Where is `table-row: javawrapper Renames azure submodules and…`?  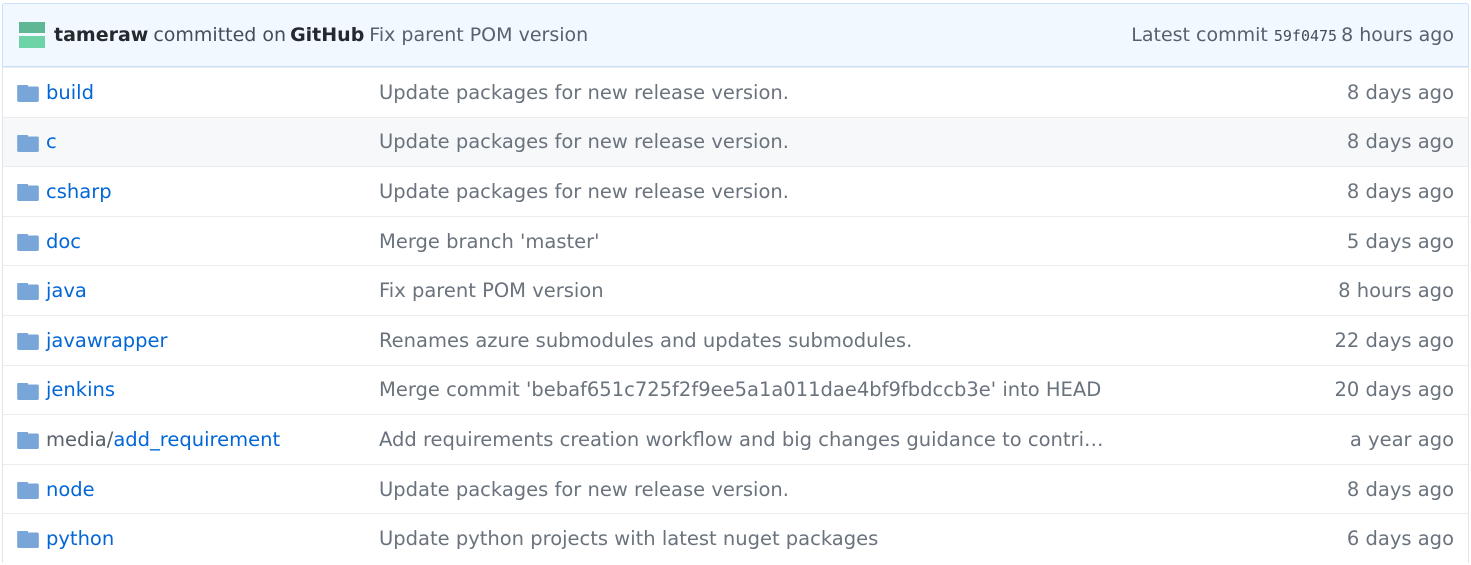
table-row: javawrapper Renames azure submodules and… is located at coordinates (735, 339).